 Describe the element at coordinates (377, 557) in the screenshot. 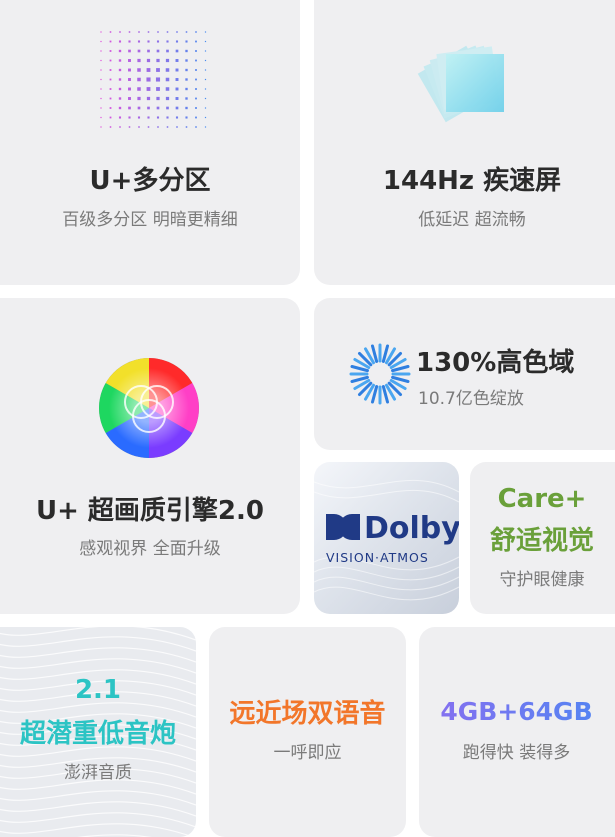

I see `dolby-subtitle: VISION·ATMOS` at that location.